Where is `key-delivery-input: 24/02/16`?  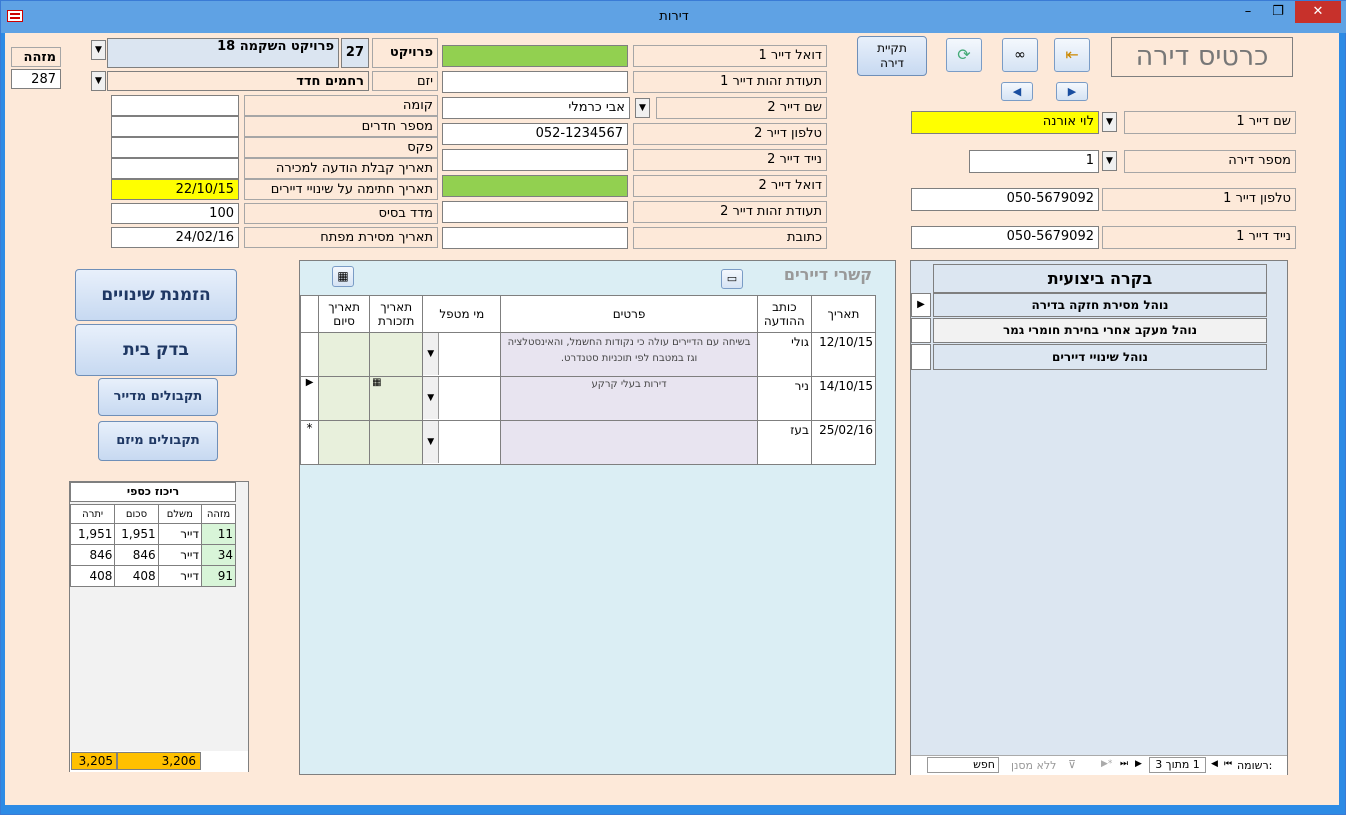
key-delivery-input: 24/02/16 is located at coordinates (175, 237).